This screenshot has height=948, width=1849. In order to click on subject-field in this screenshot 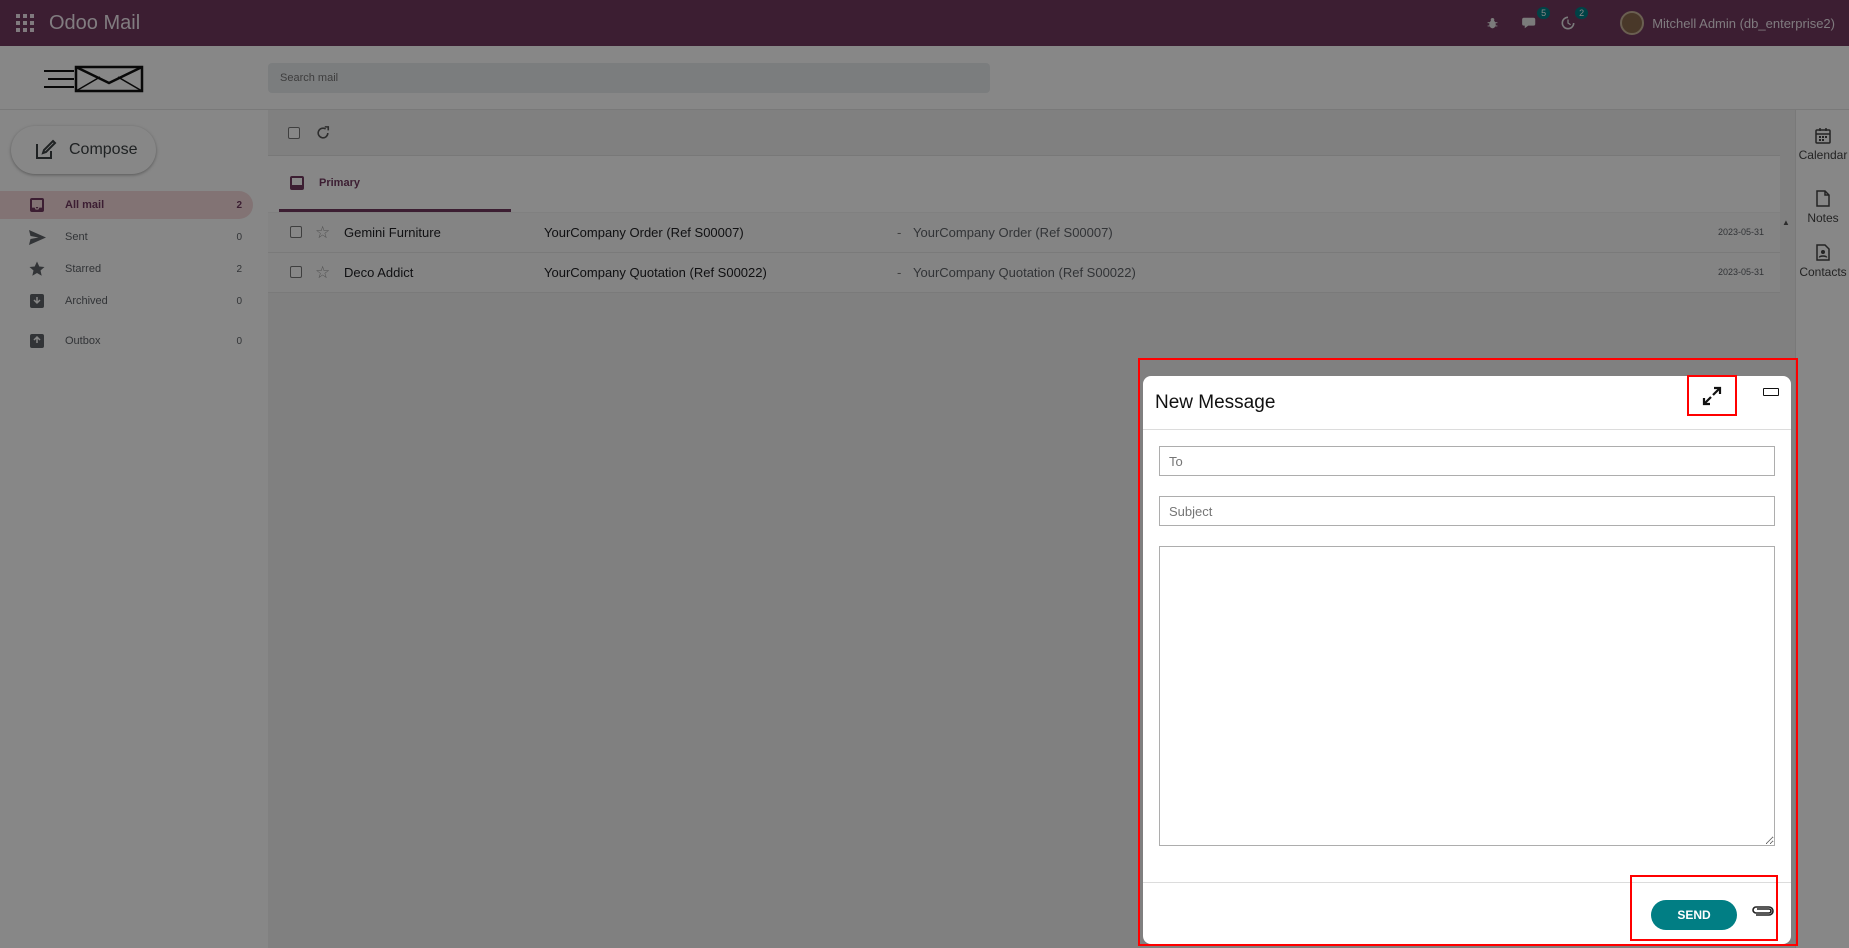, I will do `click(1467, 511)`.